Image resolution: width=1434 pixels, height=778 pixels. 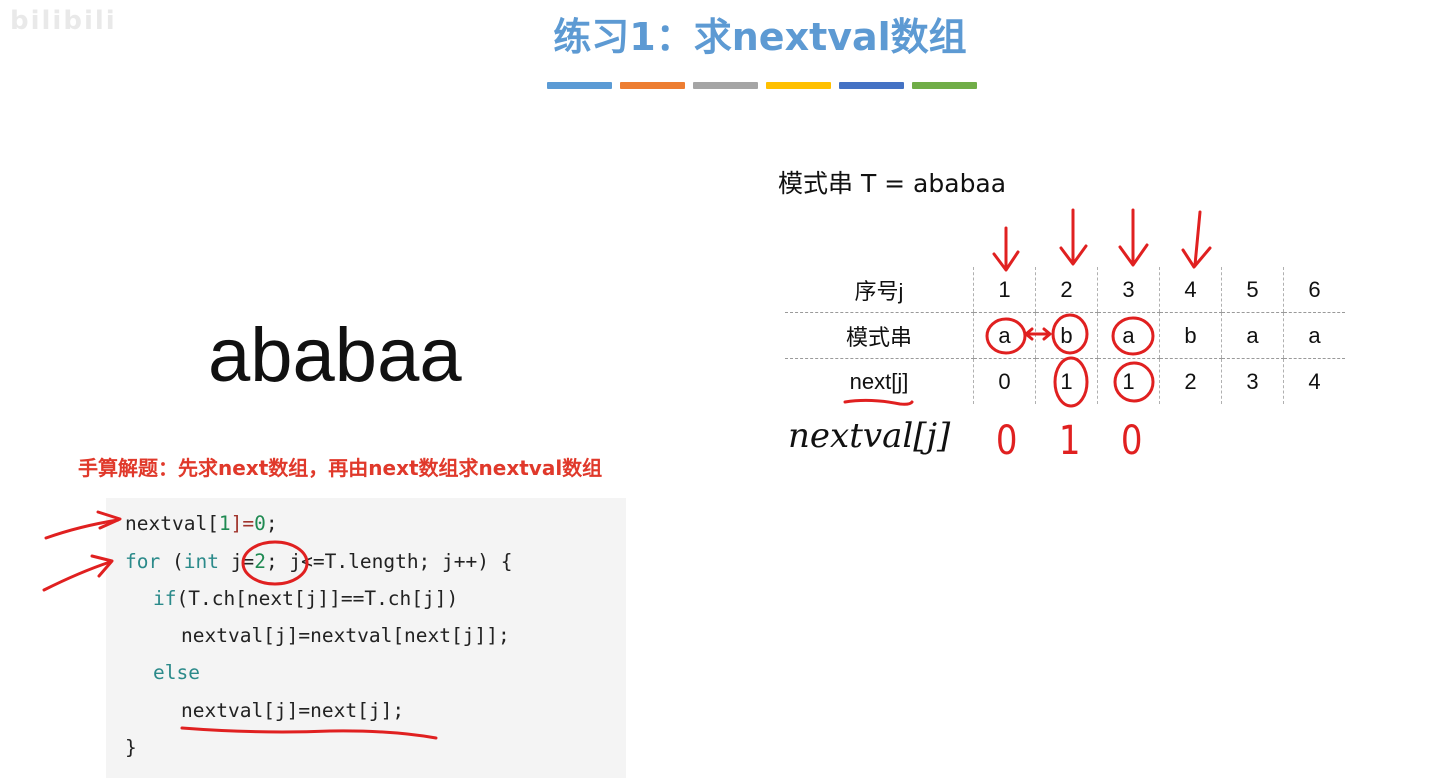 What do you see at coordinates (1038, 334) in the screenshot?
I see `double-arrow-icon` at bounding box center [1038, 334].